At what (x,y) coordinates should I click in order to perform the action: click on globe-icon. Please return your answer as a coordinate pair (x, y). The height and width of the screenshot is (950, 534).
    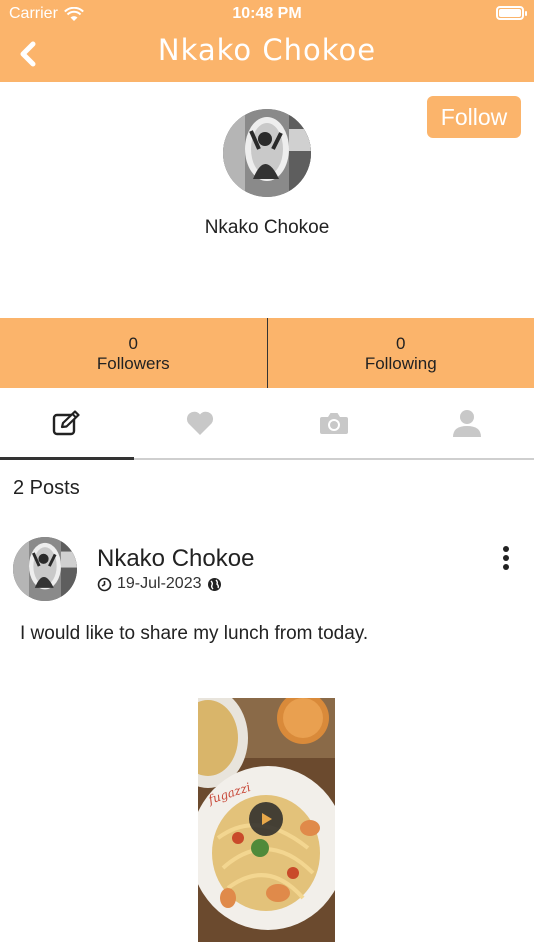
    Looking at the image, I should click on (214, 584).